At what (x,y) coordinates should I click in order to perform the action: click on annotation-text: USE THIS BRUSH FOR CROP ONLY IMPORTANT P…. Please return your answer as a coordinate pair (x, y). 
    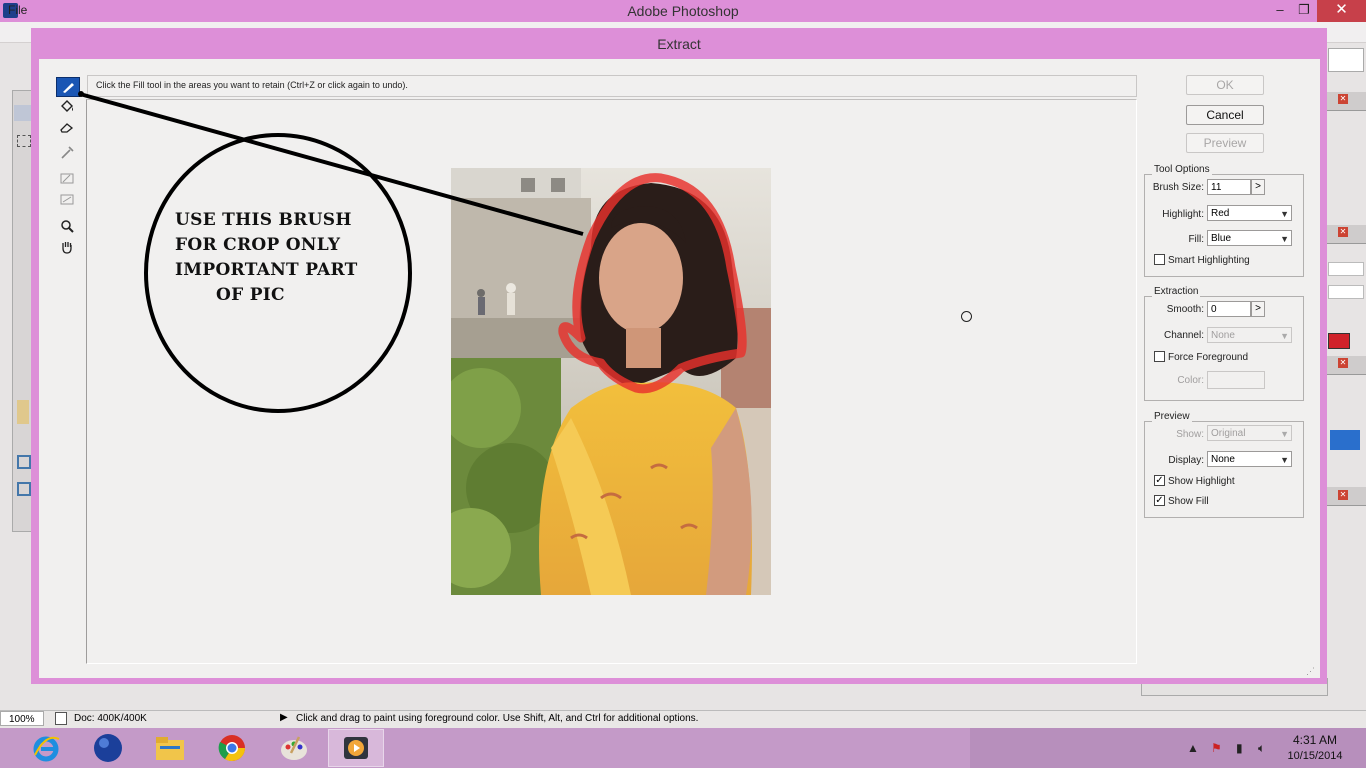
    Looking at the image, I should click on (266, 258).